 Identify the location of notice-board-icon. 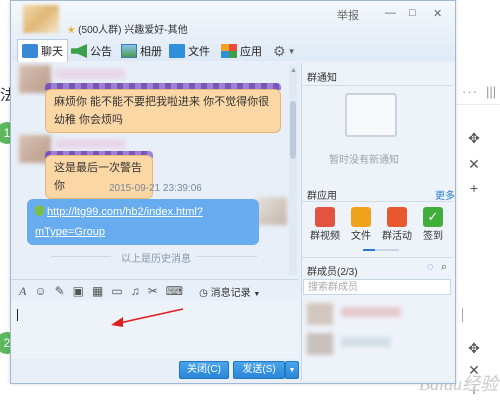
(371, 115).